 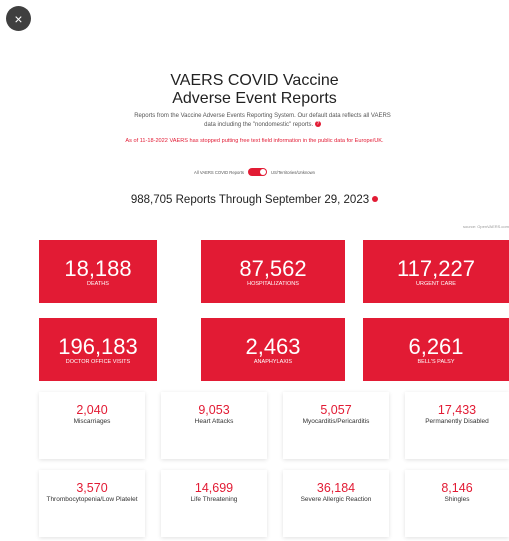 I want to click on stat-label: HOSPITALIZATIONS, so click(x=273, y=284).